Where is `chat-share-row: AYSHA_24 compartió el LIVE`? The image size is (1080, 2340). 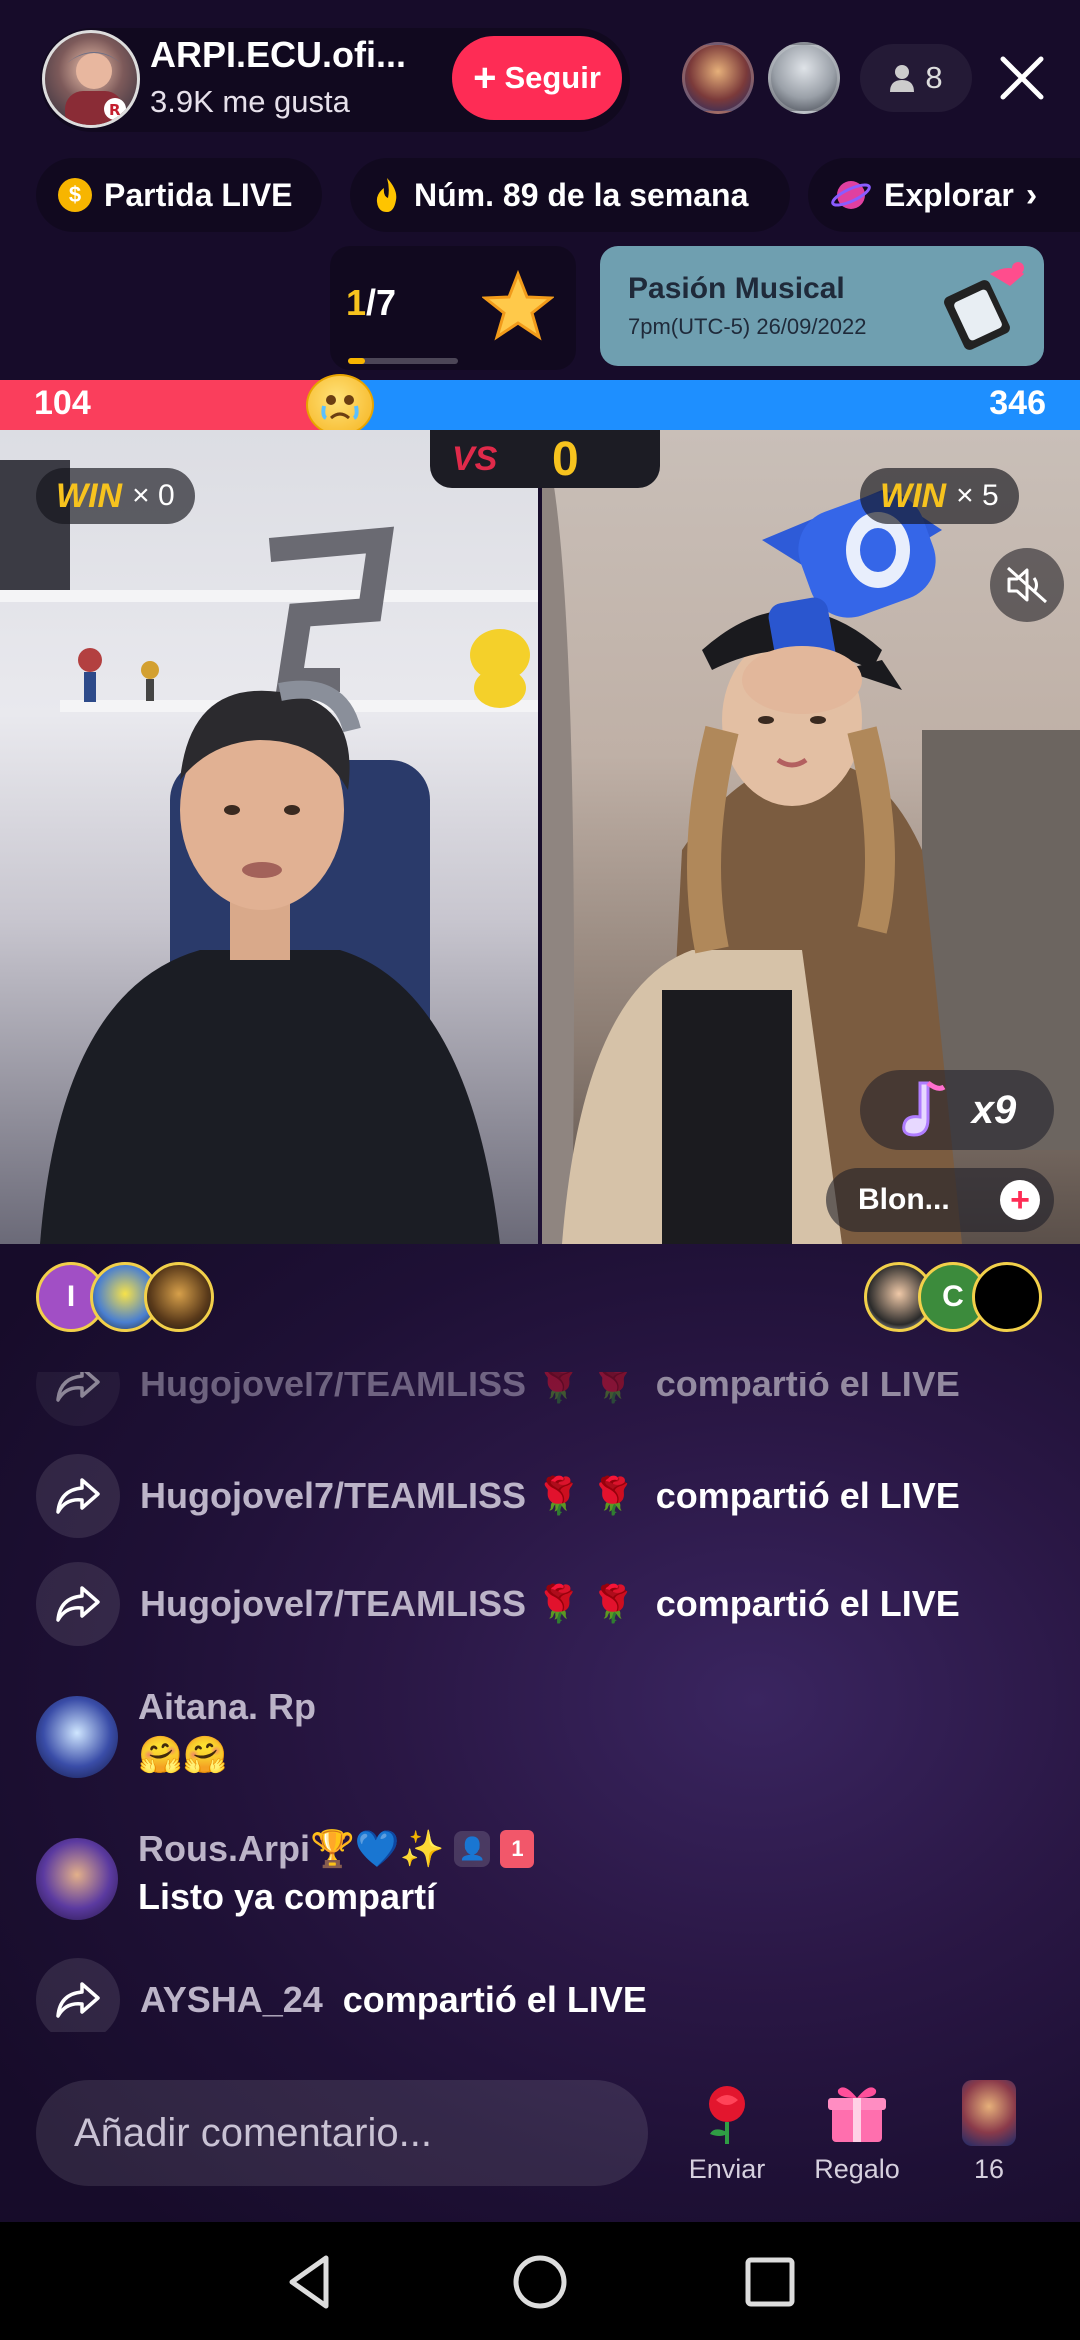 chat-share-row: AYSHA_24 compartió el LIVE is located at coordinates (341, 1995).